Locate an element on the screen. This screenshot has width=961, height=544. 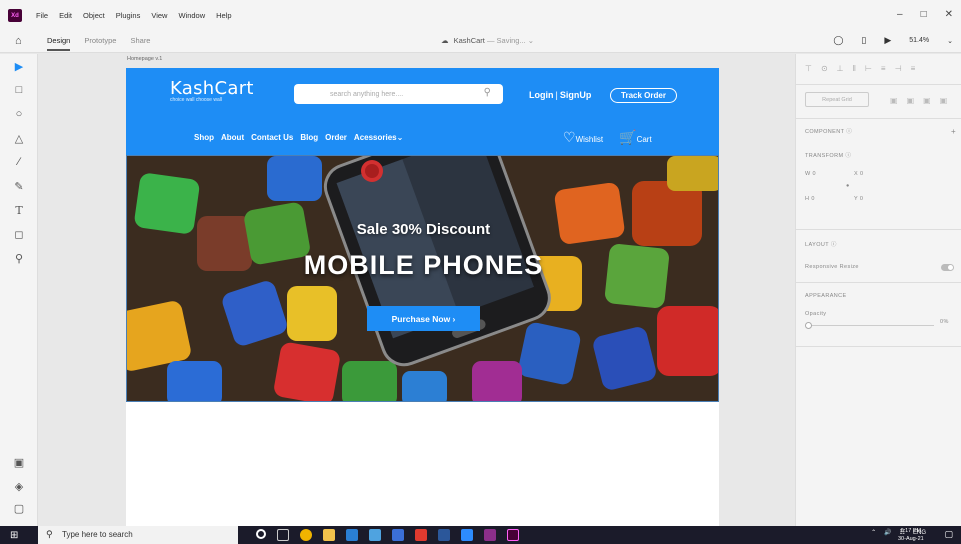
distribute-icon: ‖ is located at coordinates (854, 68).